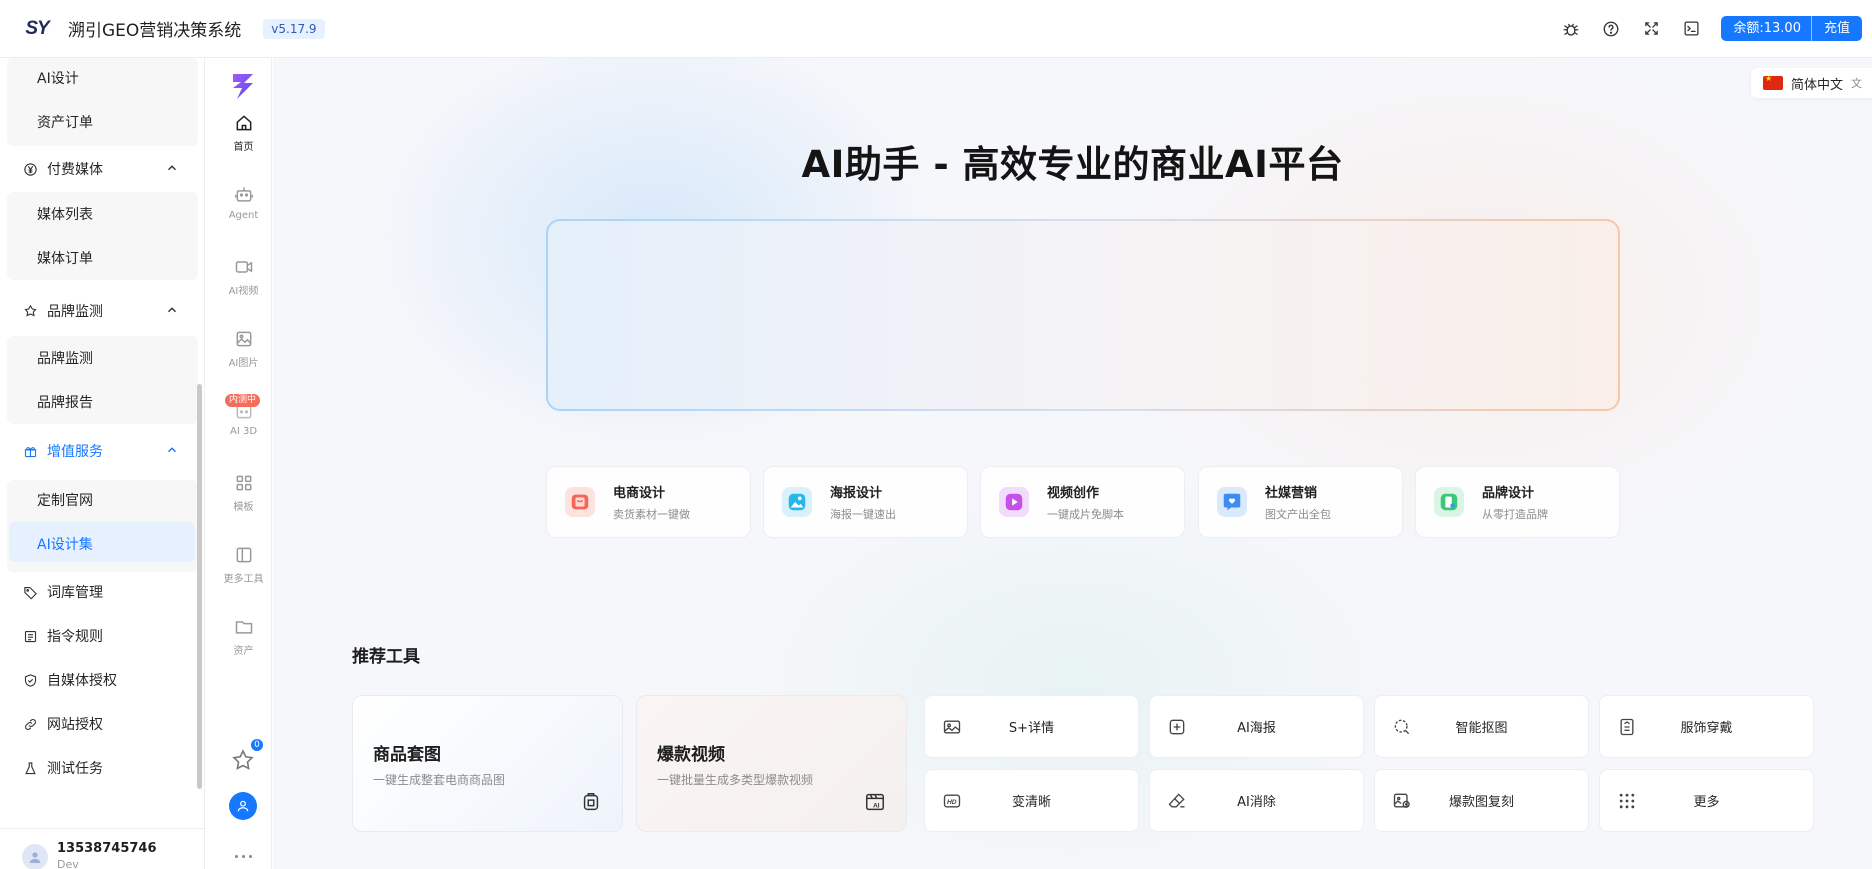  I want to click on category-video-creation: 视频创作 一键成片免脚本, so click(1082, 502).